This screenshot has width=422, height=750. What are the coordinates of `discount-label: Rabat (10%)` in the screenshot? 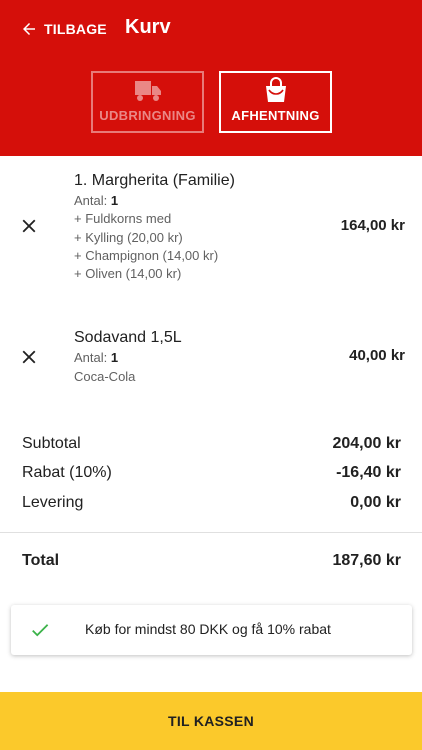 It's located at (67, 472).